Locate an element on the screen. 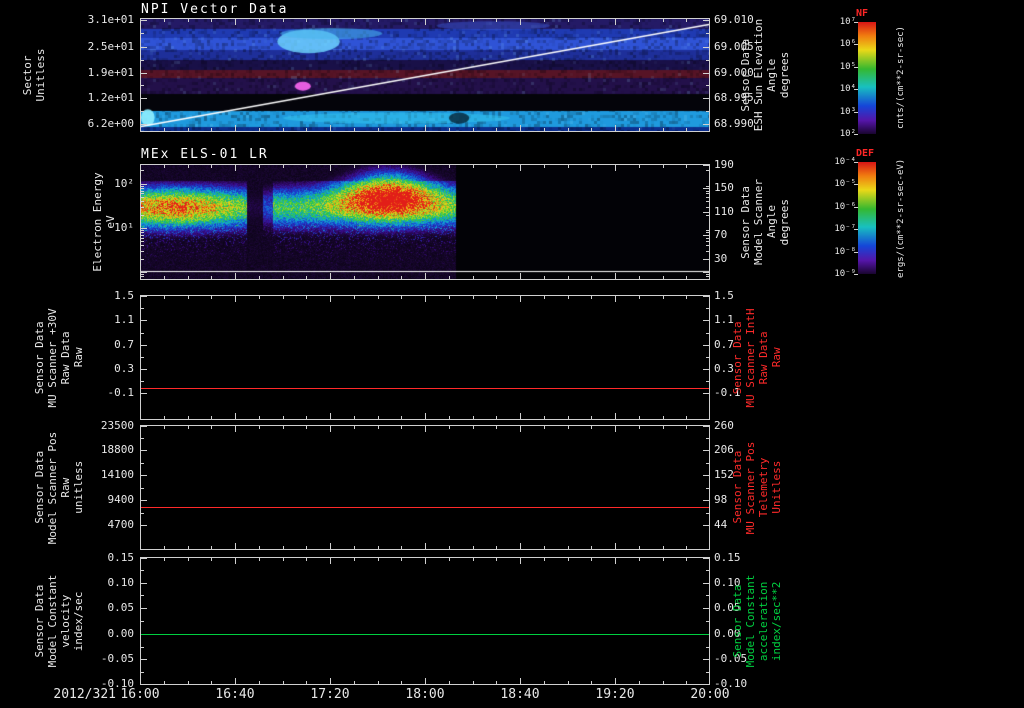 The width and height of the screenshot is (1024, 708). axis-label-line: velocity is located at coordinates (65, 621).